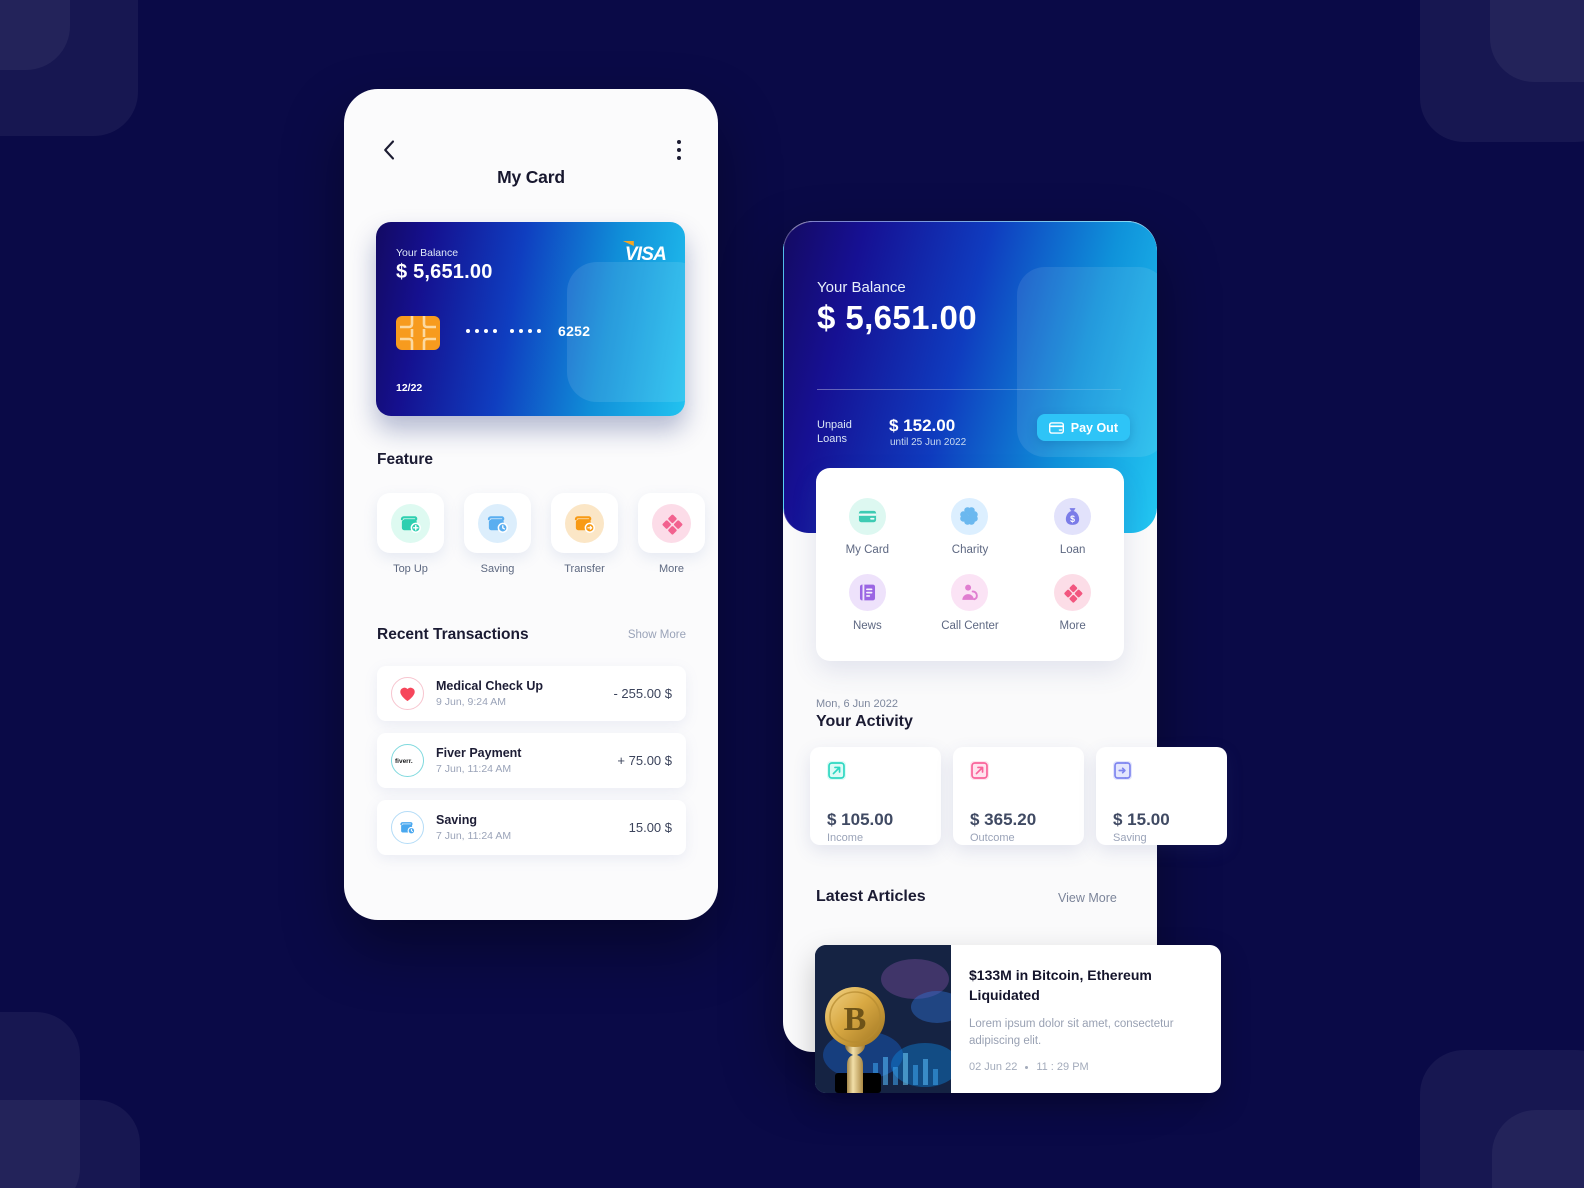 The image size is (1584, 1188). What do you see at coordinates (867, 516) in the screenshot?
I see `credit-card-icon` at bounding box center [867, 516].